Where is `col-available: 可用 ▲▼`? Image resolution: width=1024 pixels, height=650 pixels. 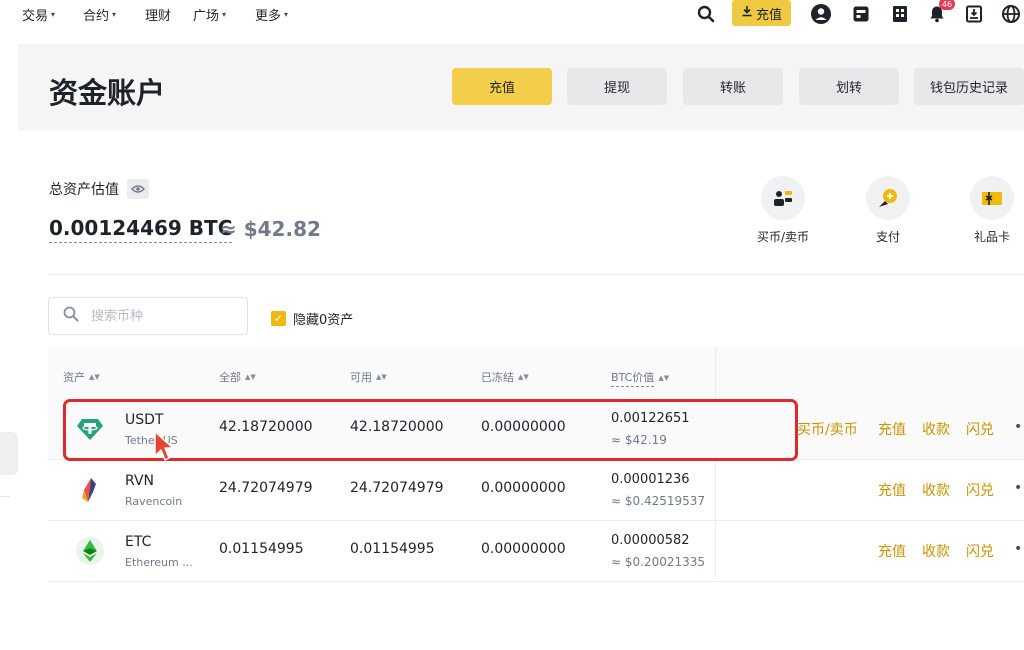 col-available: 可用 ▲▼ is located at coordinates (368, 377).